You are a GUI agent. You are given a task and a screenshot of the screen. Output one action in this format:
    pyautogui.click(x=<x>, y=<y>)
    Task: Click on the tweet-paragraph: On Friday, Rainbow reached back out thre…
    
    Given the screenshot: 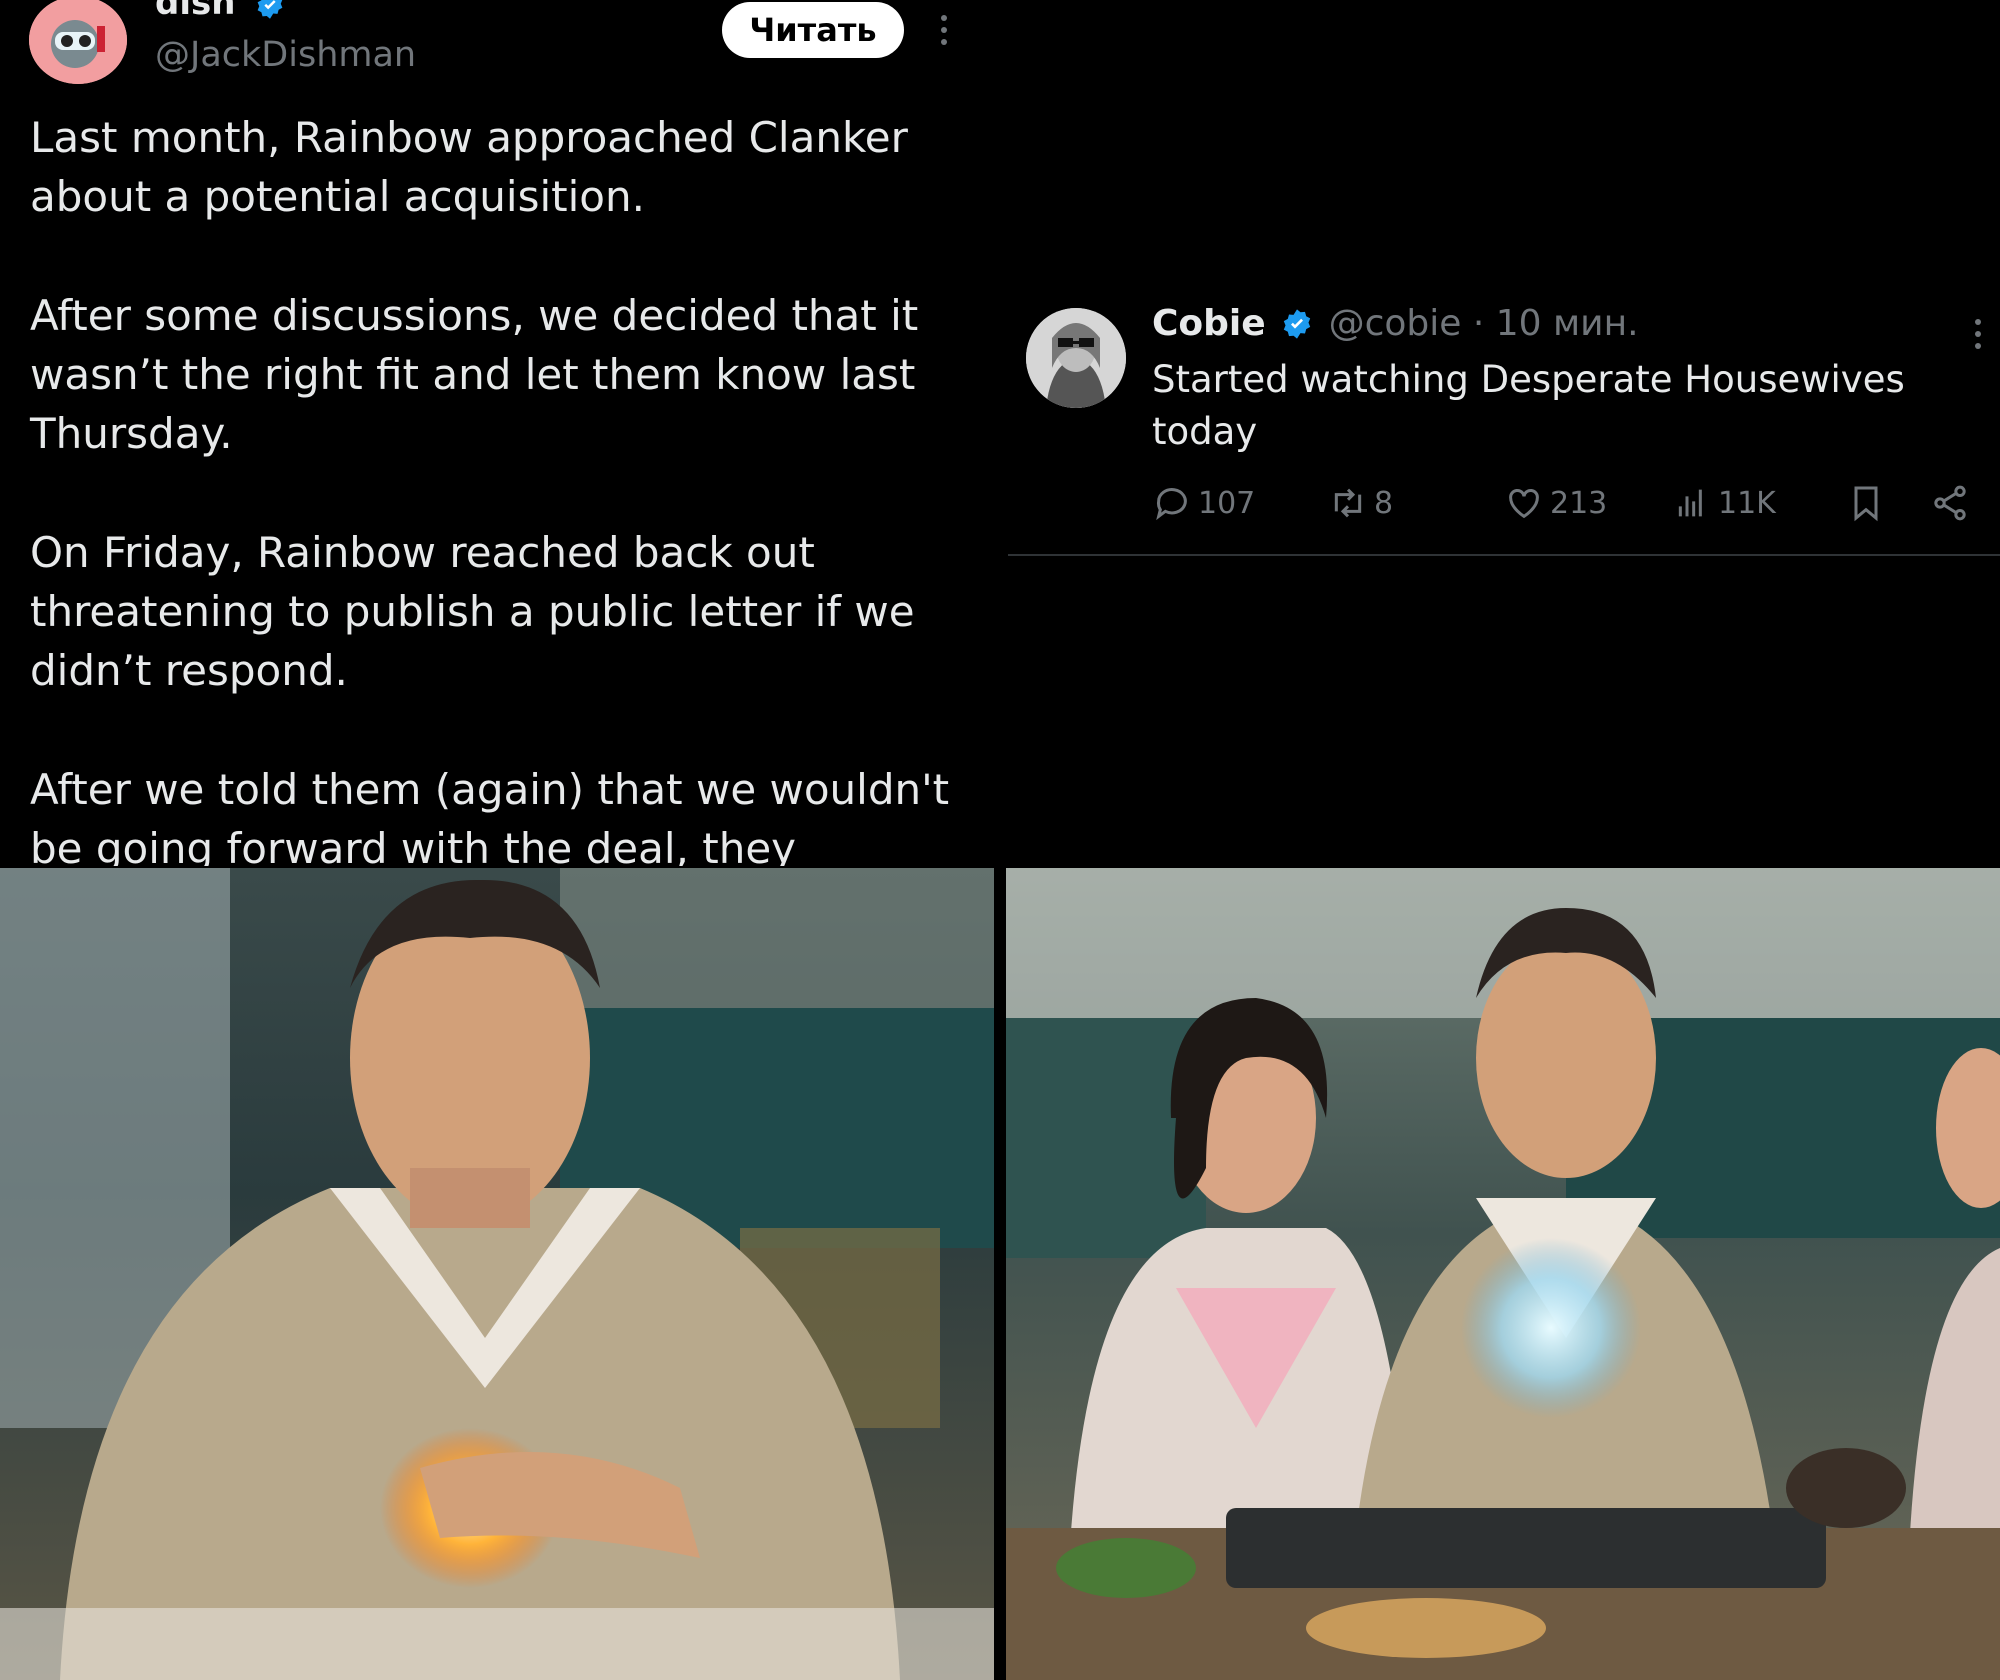 What is the action you would take?
    pyautogui.click(x=472, y=611)
    